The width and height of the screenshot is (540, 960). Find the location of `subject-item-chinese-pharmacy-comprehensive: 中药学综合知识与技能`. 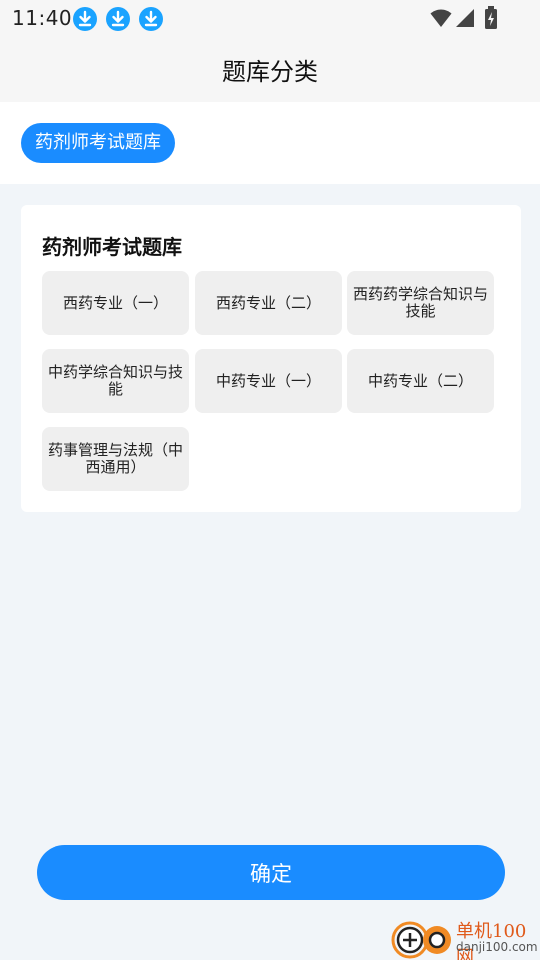

subject-item-chinese-pharmacy-comprehensive: 中药学综合知识与技能 is located at coordinates (115, 381).